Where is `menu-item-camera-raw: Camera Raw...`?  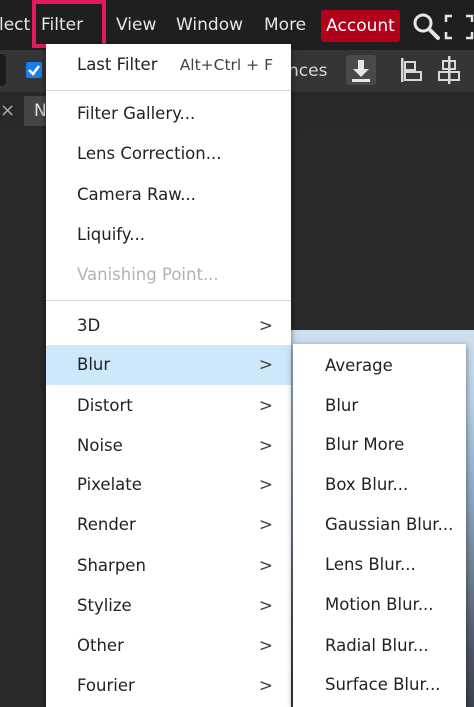
menu-item-camera-raw: Camera Raw... is located at coordinates (168, 195).